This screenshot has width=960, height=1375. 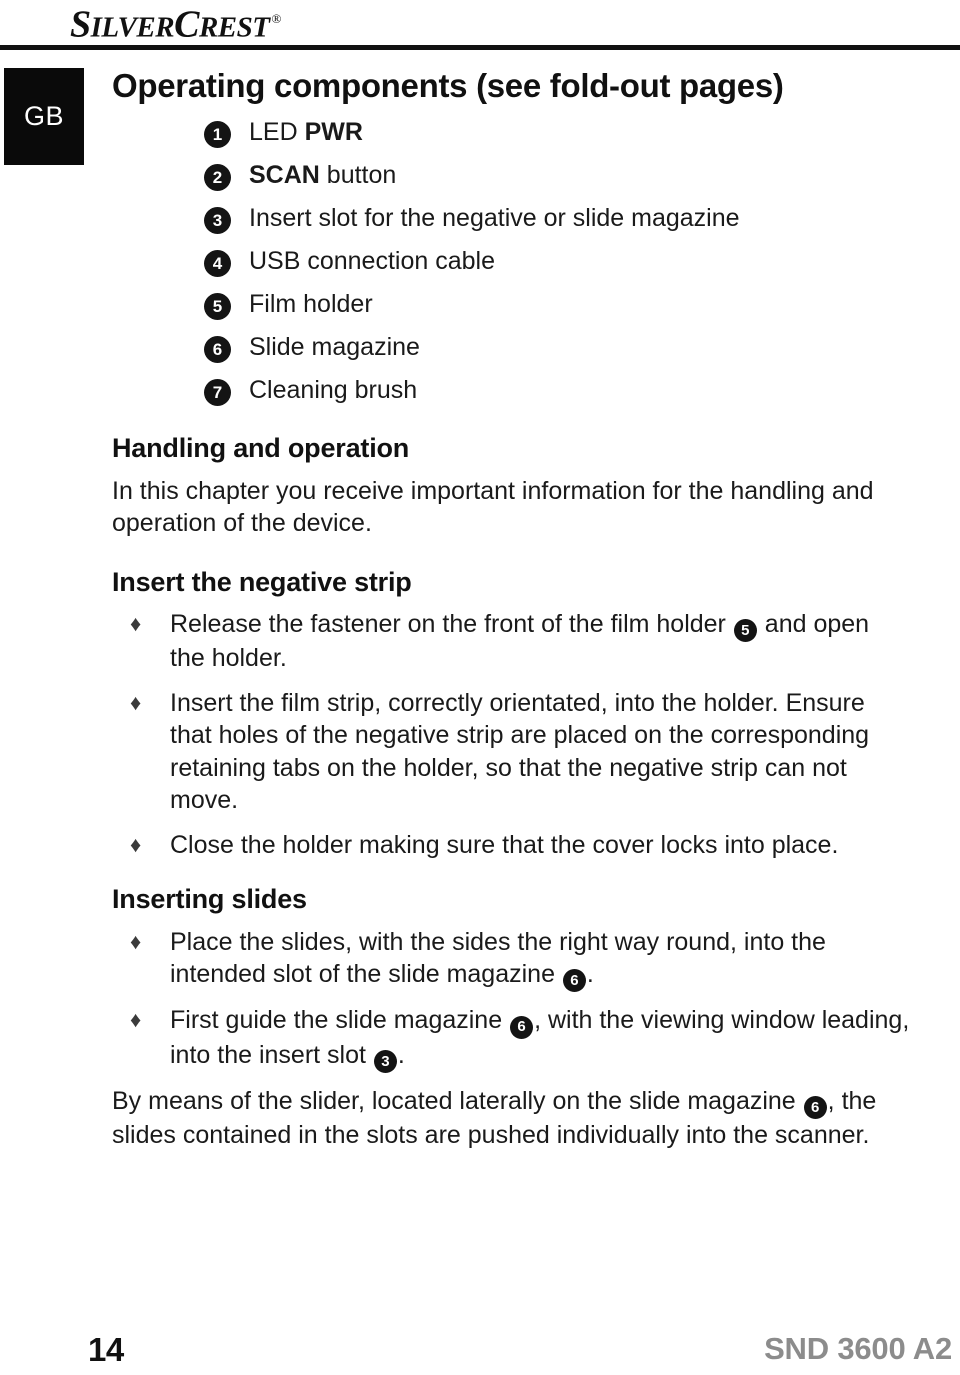 I want to click on component-label: Film holder, so click(x=311, y=304).